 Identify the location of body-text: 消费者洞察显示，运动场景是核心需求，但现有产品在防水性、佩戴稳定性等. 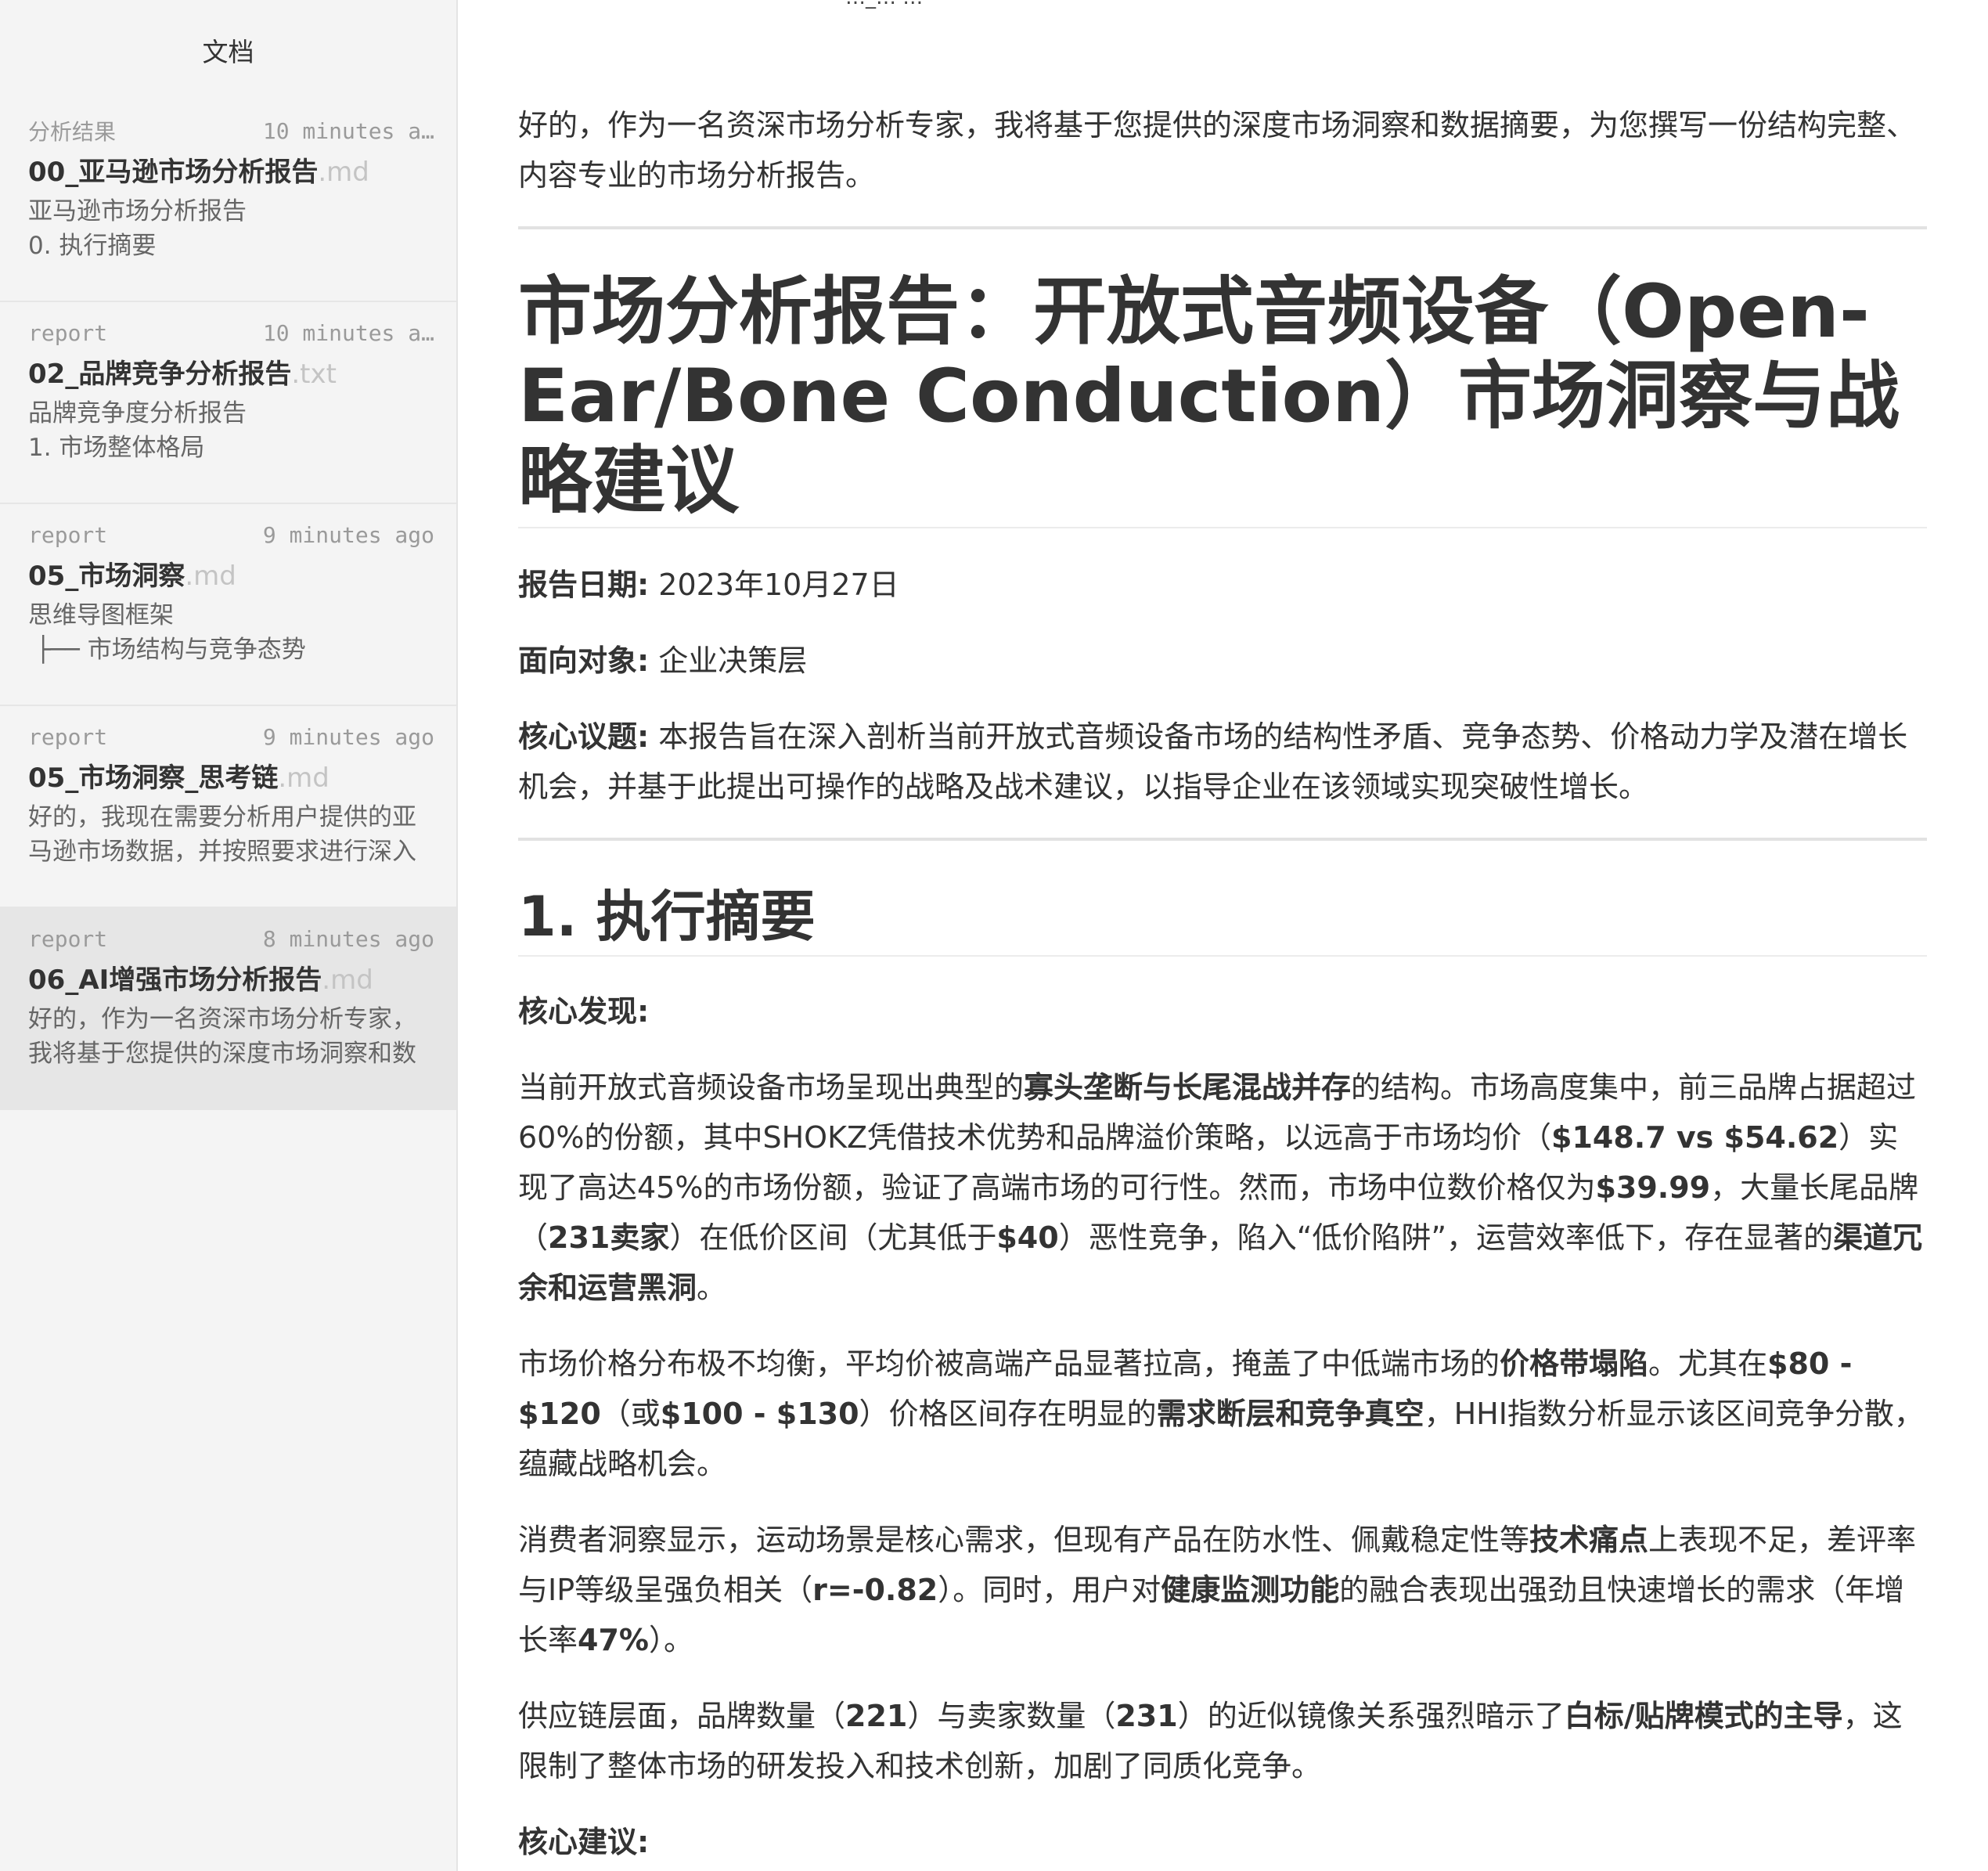
(1024, 1540).